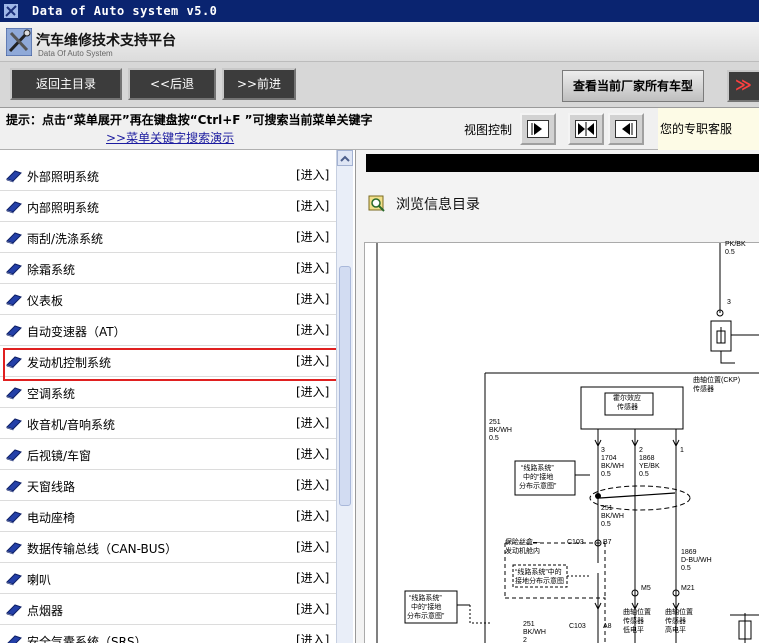 The width and height of the screenshot is (759, 643). Describe the element at coordinates (76, 332) in the screenshot. I see `menu-item-label: 自动变速器（AT）` at that location.